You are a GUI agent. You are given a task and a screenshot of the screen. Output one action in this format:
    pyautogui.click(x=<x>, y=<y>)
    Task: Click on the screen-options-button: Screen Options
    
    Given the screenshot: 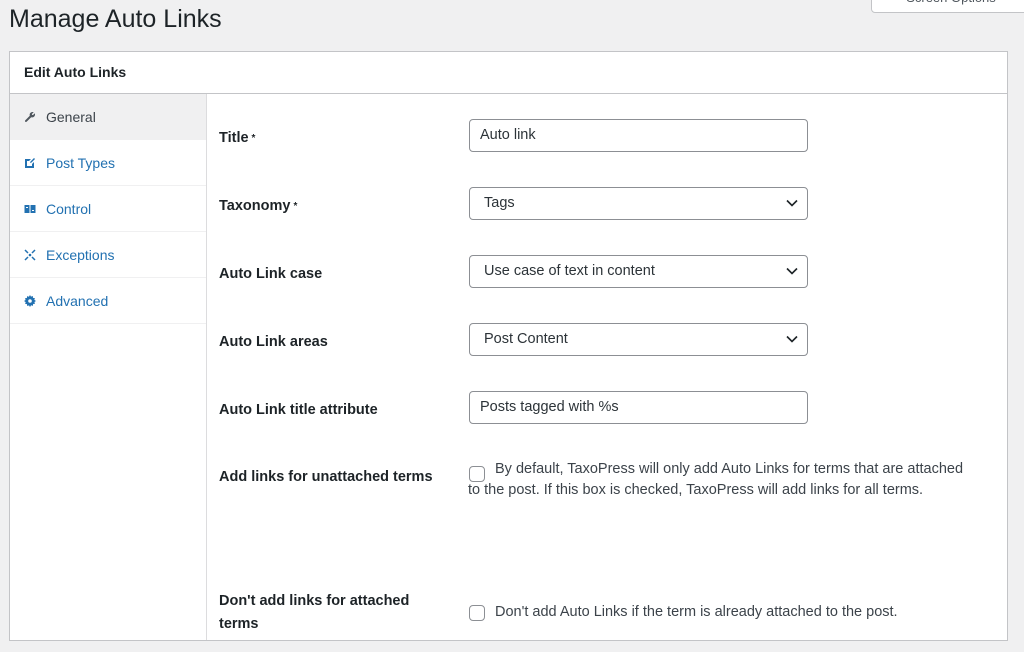 What is the action you would take?
    pyautogui.click(x=947, y=6)
    